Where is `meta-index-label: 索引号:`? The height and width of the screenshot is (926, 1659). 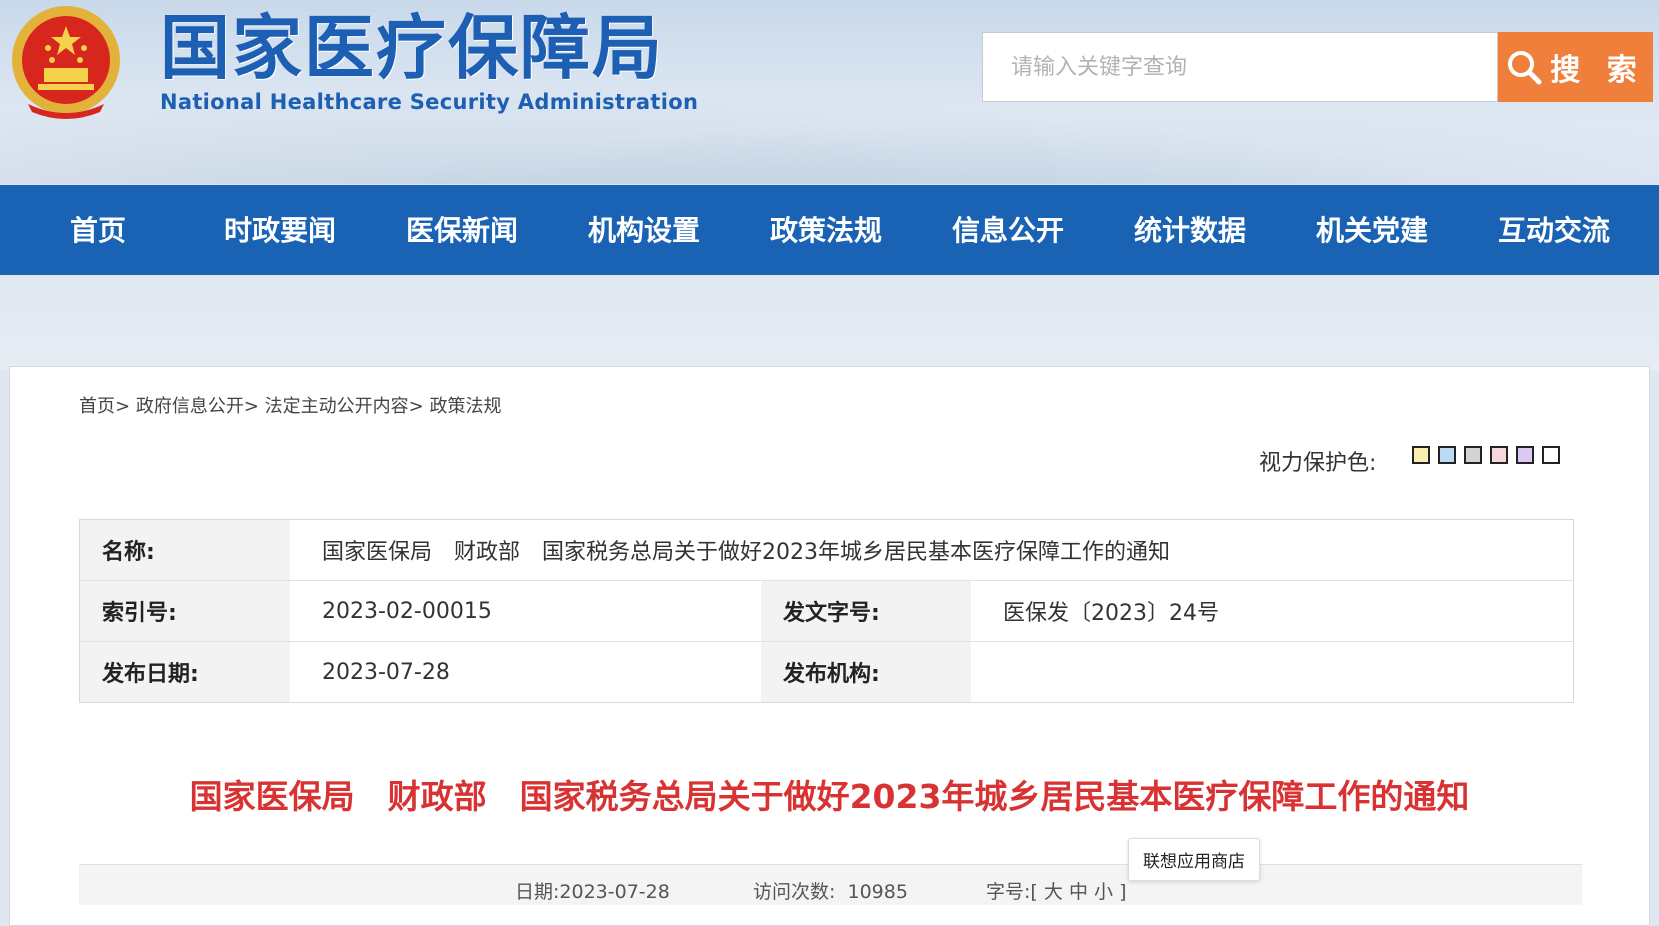
meta-index-label: 索引号: is located at coordinates (185, 611).